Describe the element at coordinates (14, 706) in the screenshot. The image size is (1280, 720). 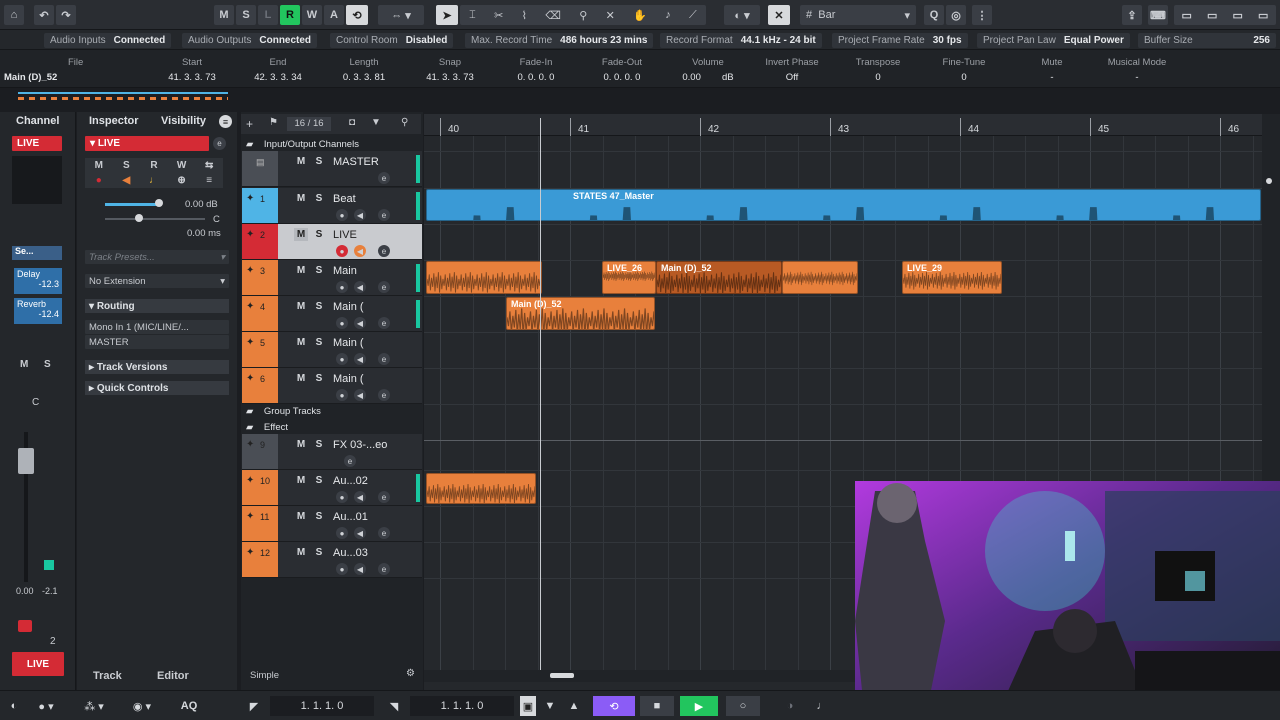
I see `activity-icon: ◐` at that location.